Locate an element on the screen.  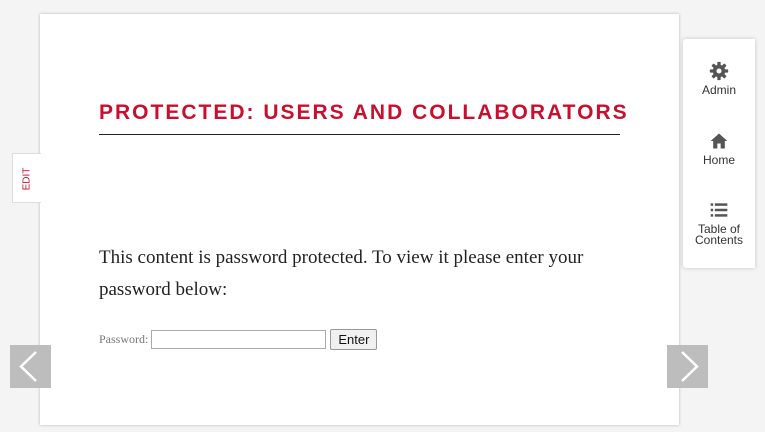
gear-icon is located at coordinates (719, 71).